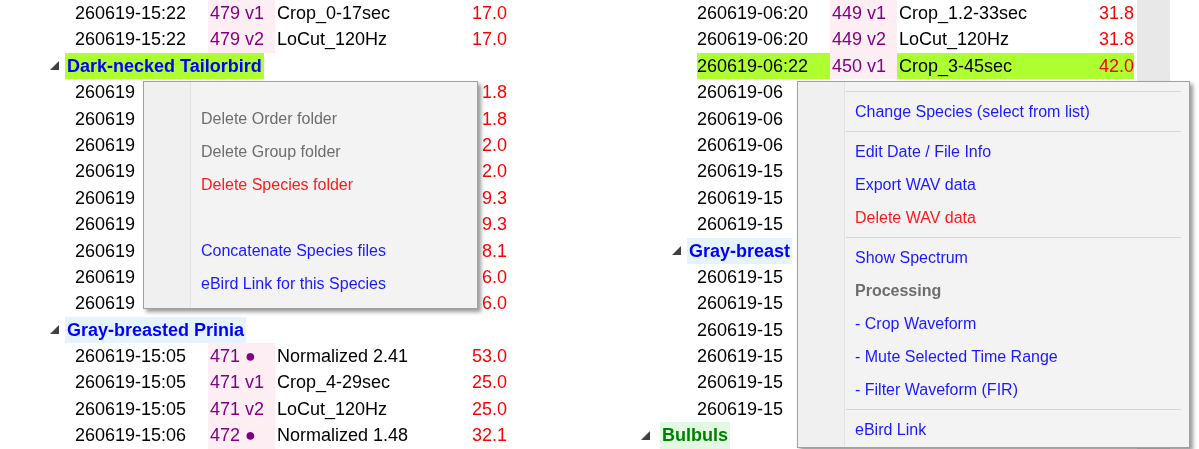 The width and height of the screenshot is (1199, 449). Describe the element at coordinates (241, 435) in the screenshot. I see `recording-version: 472 ●` at that location.